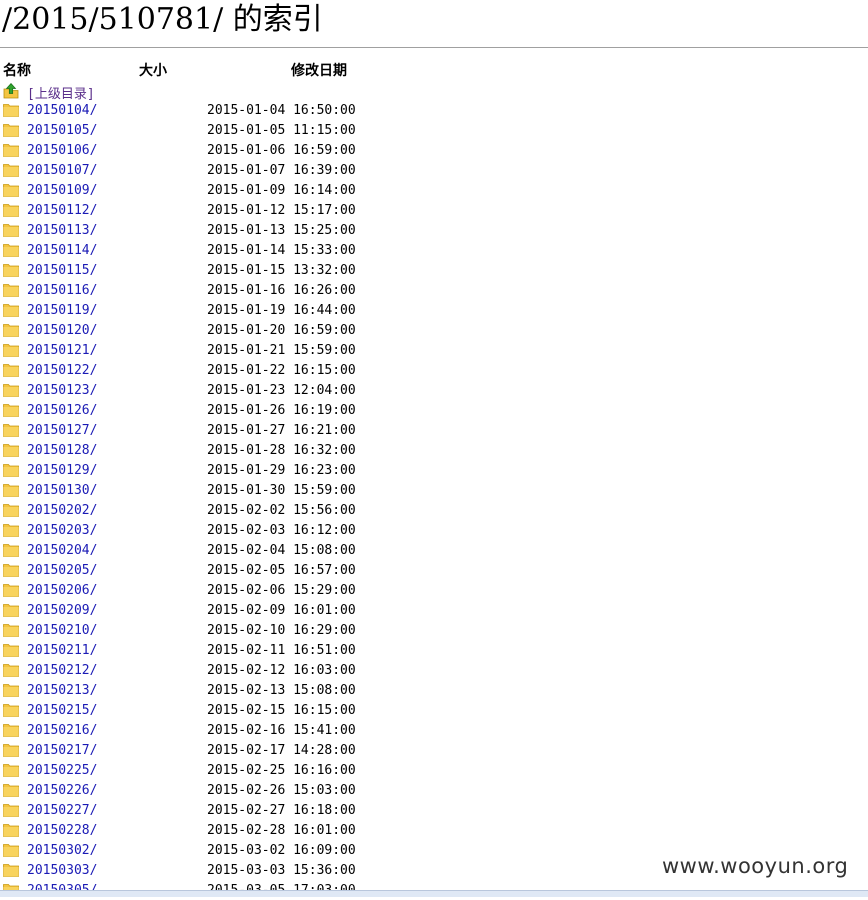  I want to click on list-item: 20150121/2015-01-21 15:59:00, so click(434, 350).